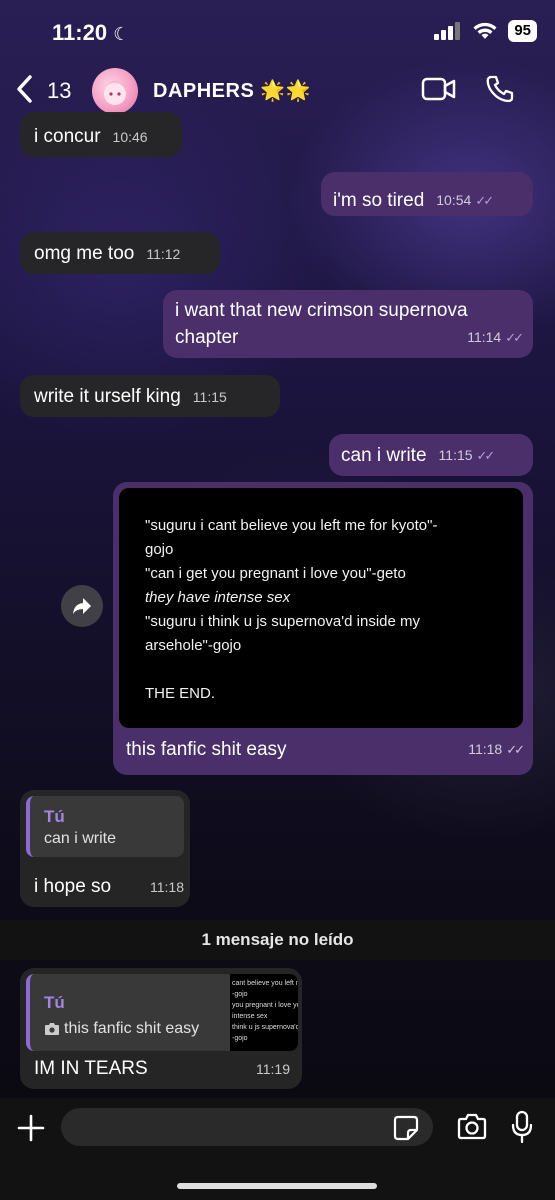 The height and width of the screenshot is (1200, 555). Describe the element at coordinates (59, 91) in the screenshot. I see `unread-count: 13` at that location.